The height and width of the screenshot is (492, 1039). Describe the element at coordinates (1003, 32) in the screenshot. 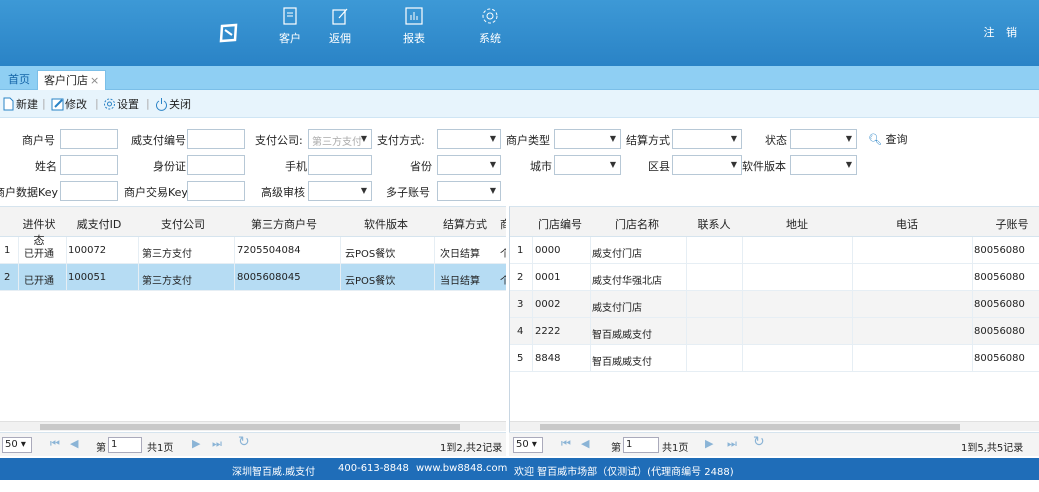

I see `logout-button: 注 销` at that location.